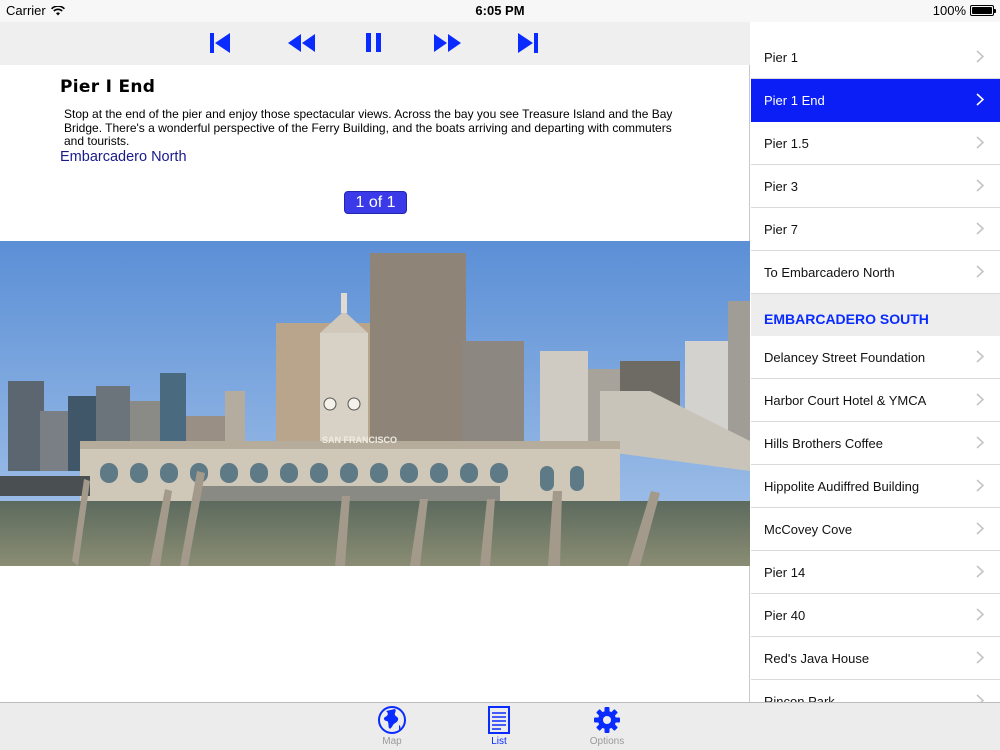 Image resolution: width=1000 pixels, height=750 pixels. Describe the element at coordinates (808, 529) in the screenshot. I see `list-item-label: McCovey Cove` at that location.